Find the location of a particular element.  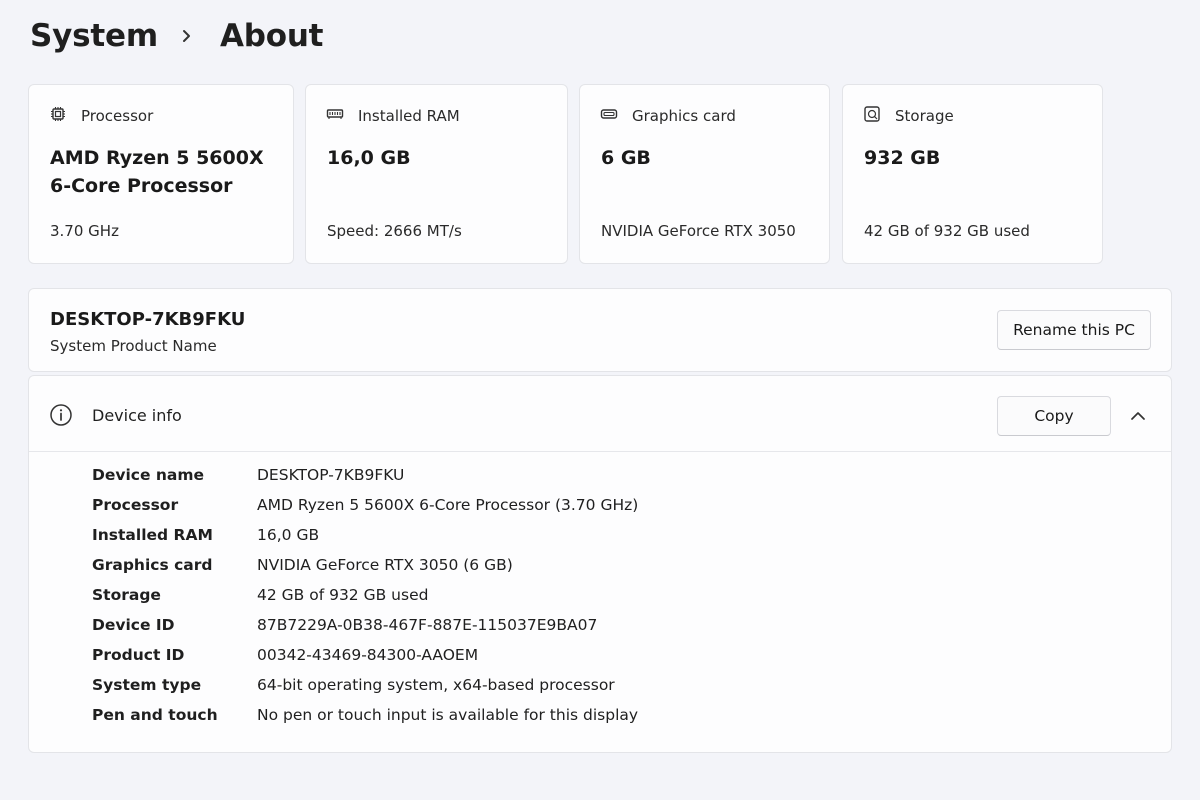

rename-pc-button: Rename this PC is located at coordinates (1074, 330).